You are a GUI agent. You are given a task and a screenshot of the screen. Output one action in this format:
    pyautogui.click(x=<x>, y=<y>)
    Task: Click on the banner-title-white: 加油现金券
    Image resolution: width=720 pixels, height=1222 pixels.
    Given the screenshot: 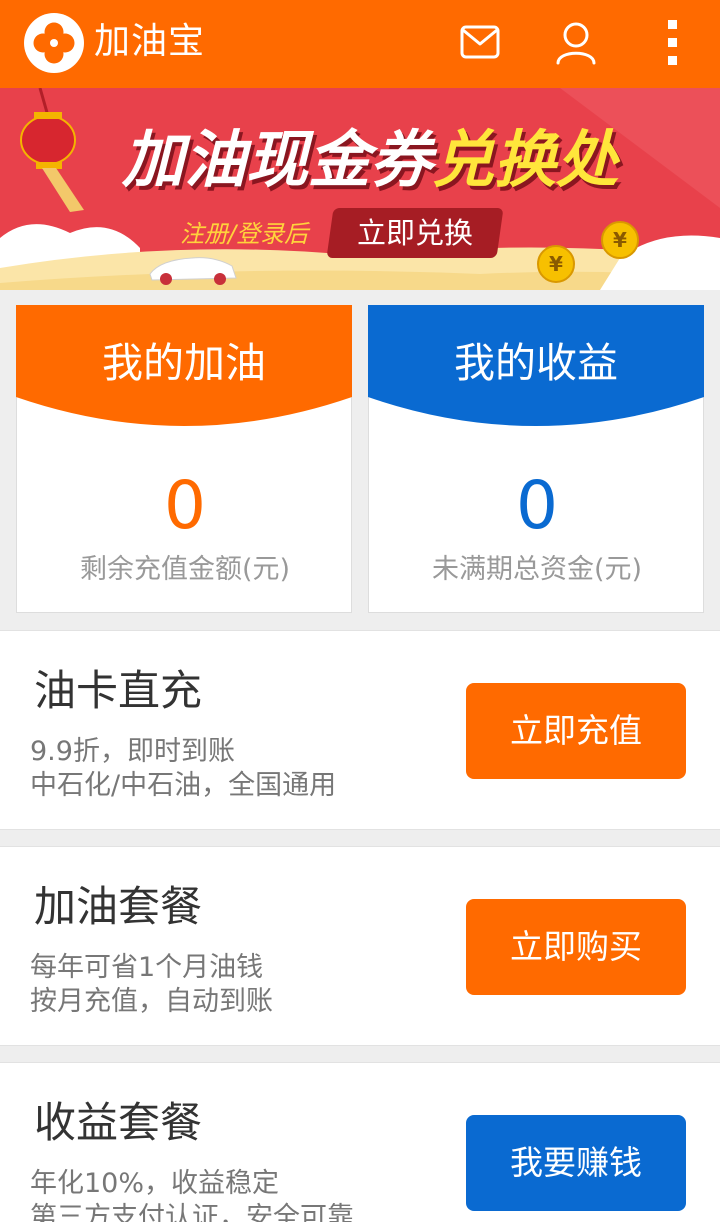 What is the action you would take?
    pyautogui.click(x=277, y=159)
    